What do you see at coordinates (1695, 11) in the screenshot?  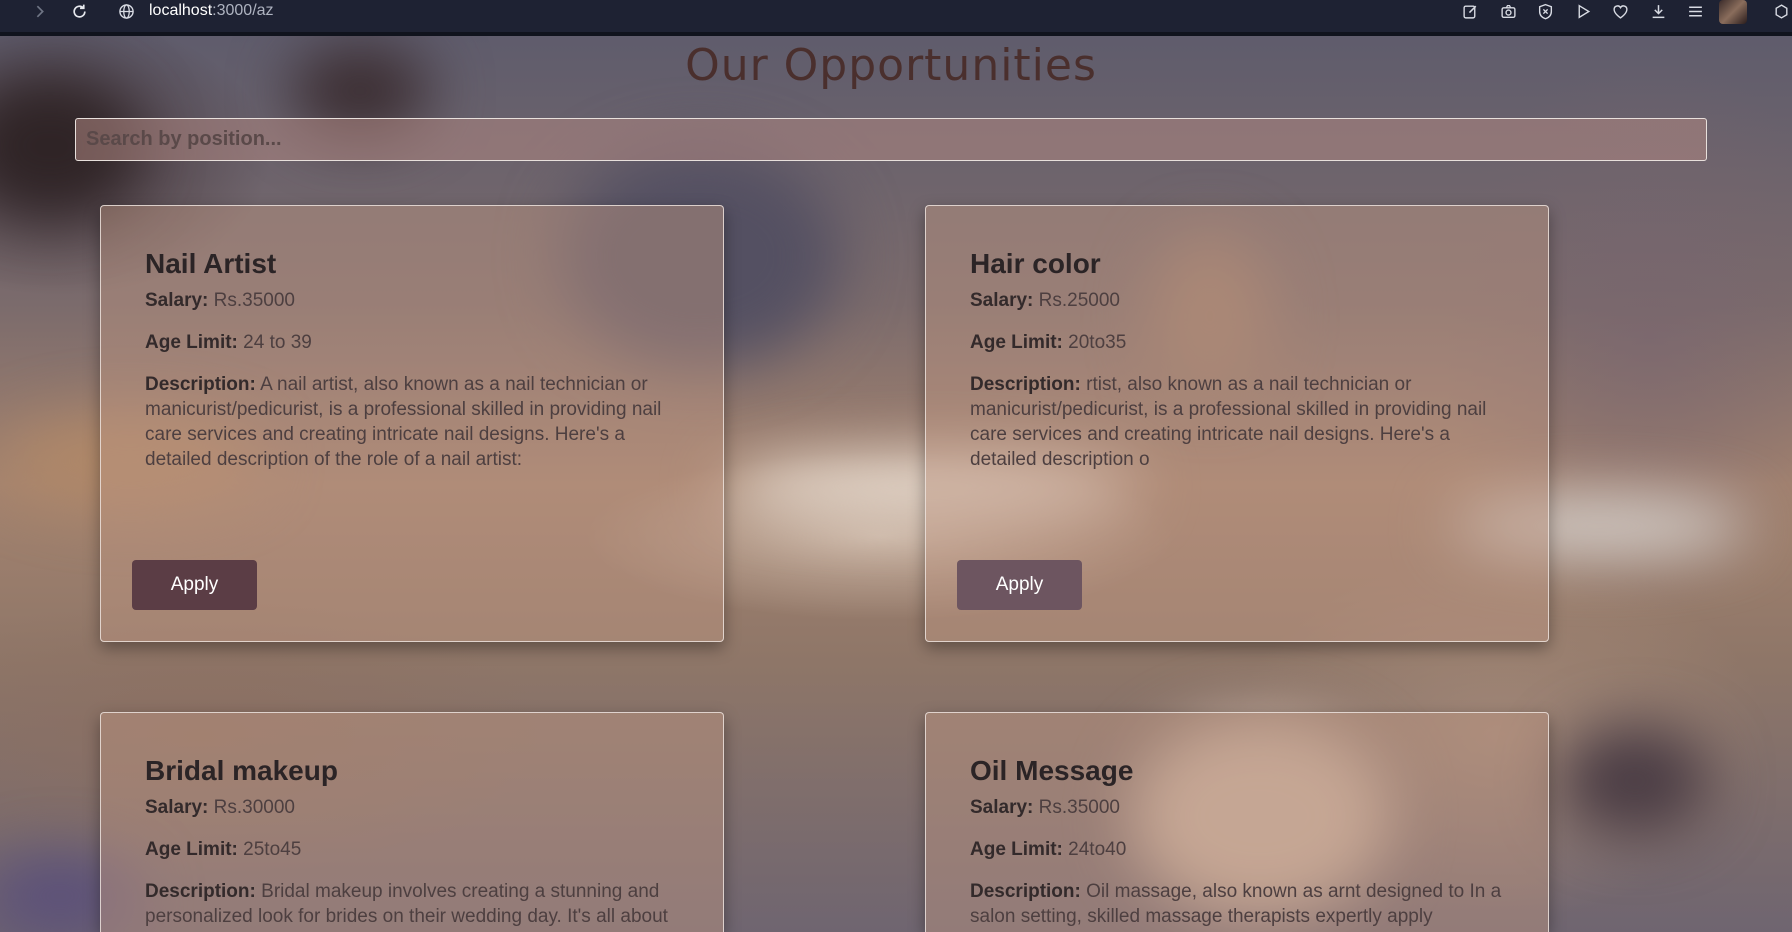 I see `menu-icon` at bounding box center [1695, 11].